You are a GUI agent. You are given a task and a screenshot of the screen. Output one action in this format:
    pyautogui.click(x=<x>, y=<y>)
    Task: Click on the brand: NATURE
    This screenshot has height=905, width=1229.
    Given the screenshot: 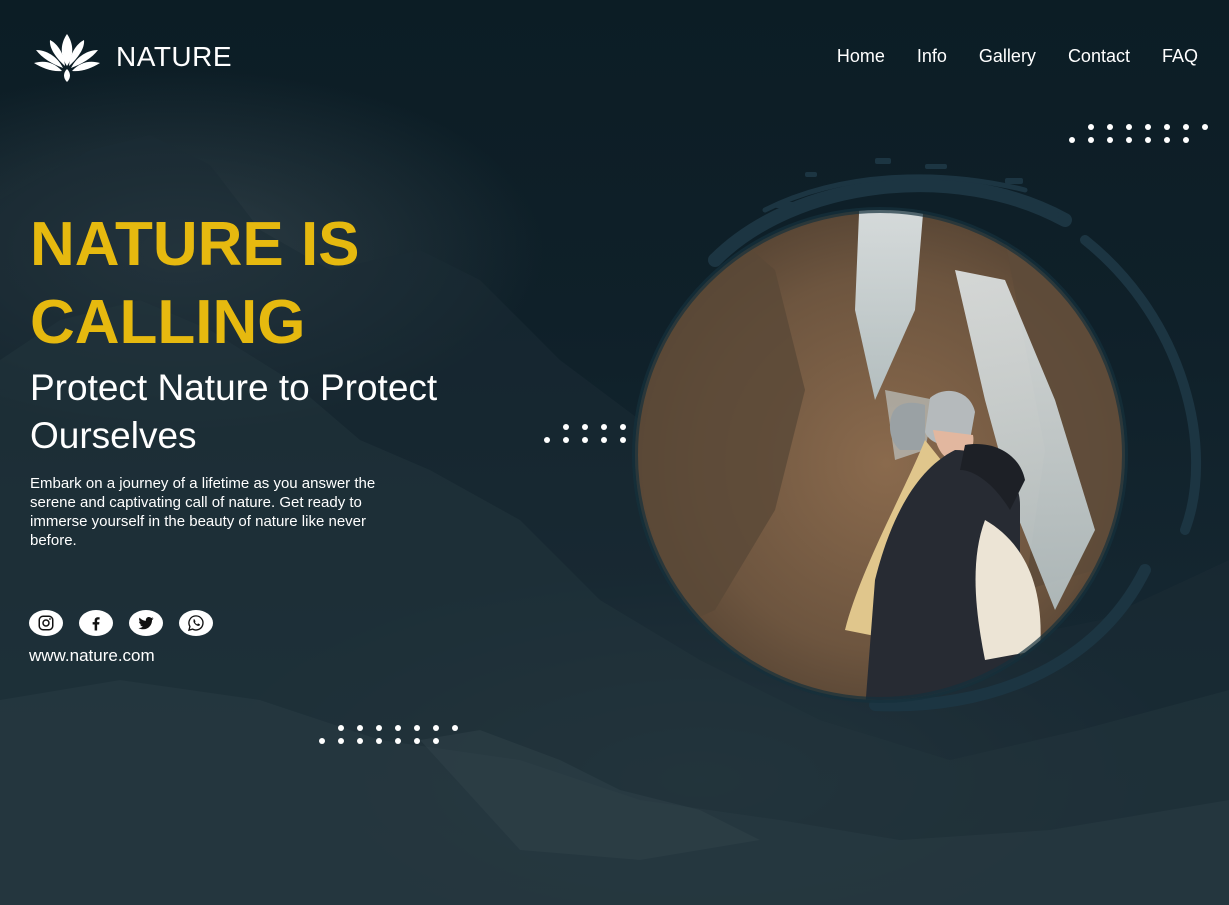 What is the action you would take?
    pyautogui.click(x=132, y=57)
    